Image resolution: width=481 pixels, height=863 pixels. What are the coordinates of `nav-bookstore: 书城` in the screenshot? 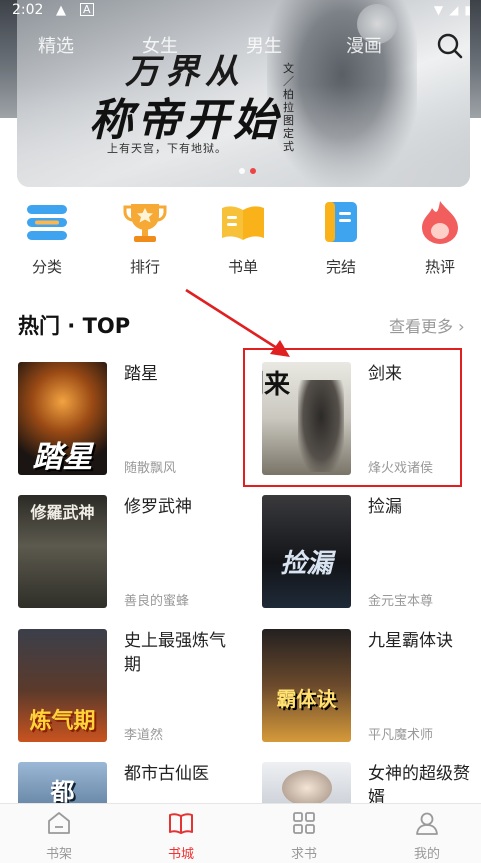 It's located at (181, 836).